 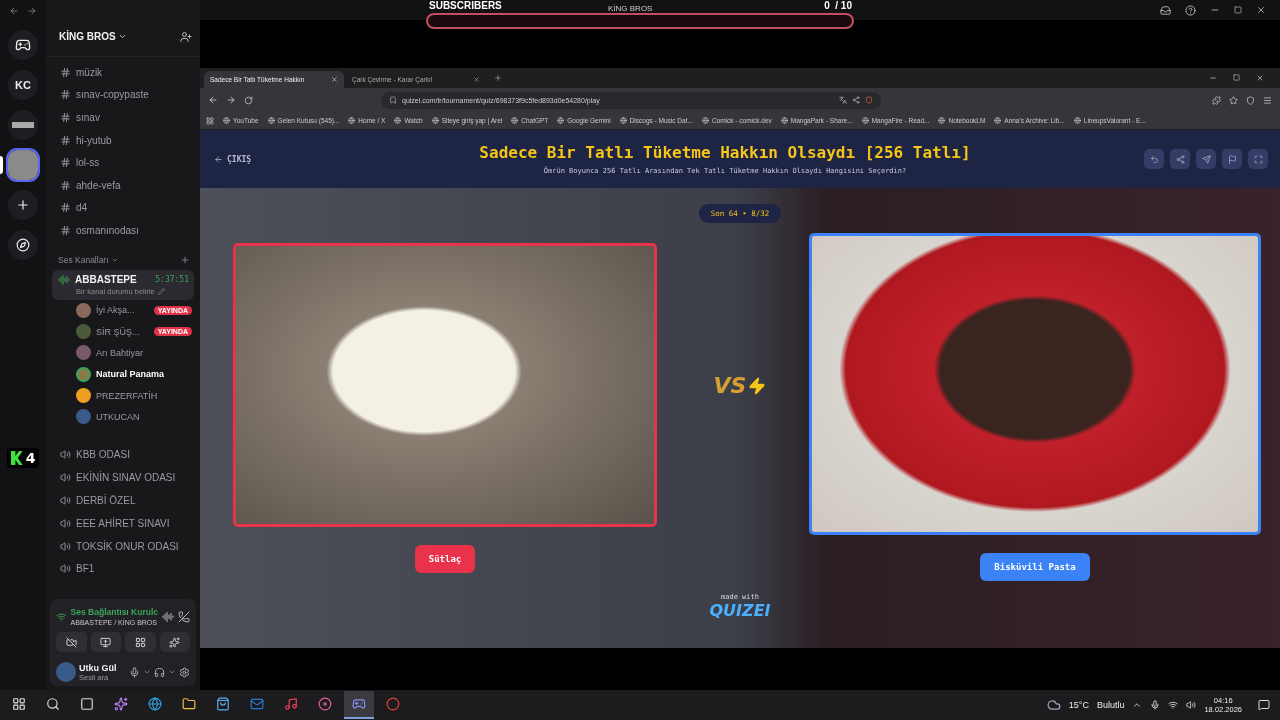 I want to click on taskbar-app, so click(x=359, y=705).